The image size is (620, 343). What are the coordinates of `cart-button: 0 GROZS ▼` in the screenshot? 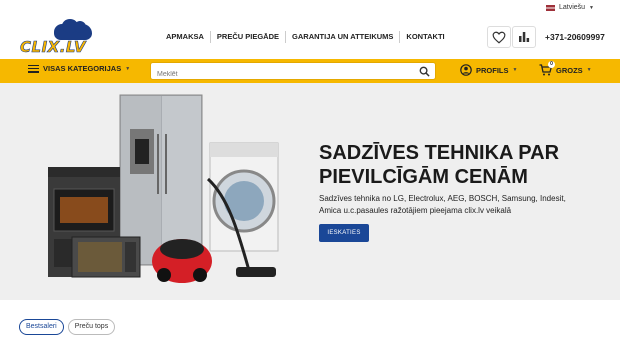 It's located at (565, 68).